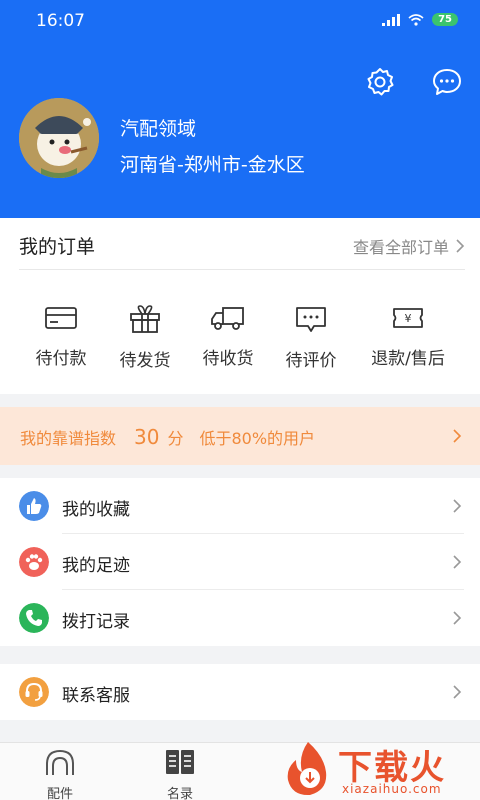 Image resolution: width=480 pixels, height=800 pixels. I want to click on avatar-image, so click(59, 138).